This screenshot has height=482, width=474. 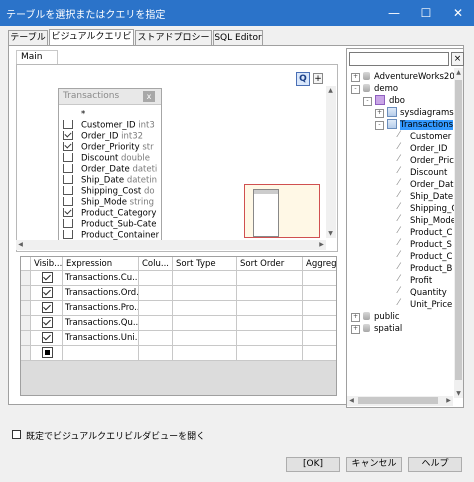 I want to click on tree-search-input, so click(x=399, y=59).